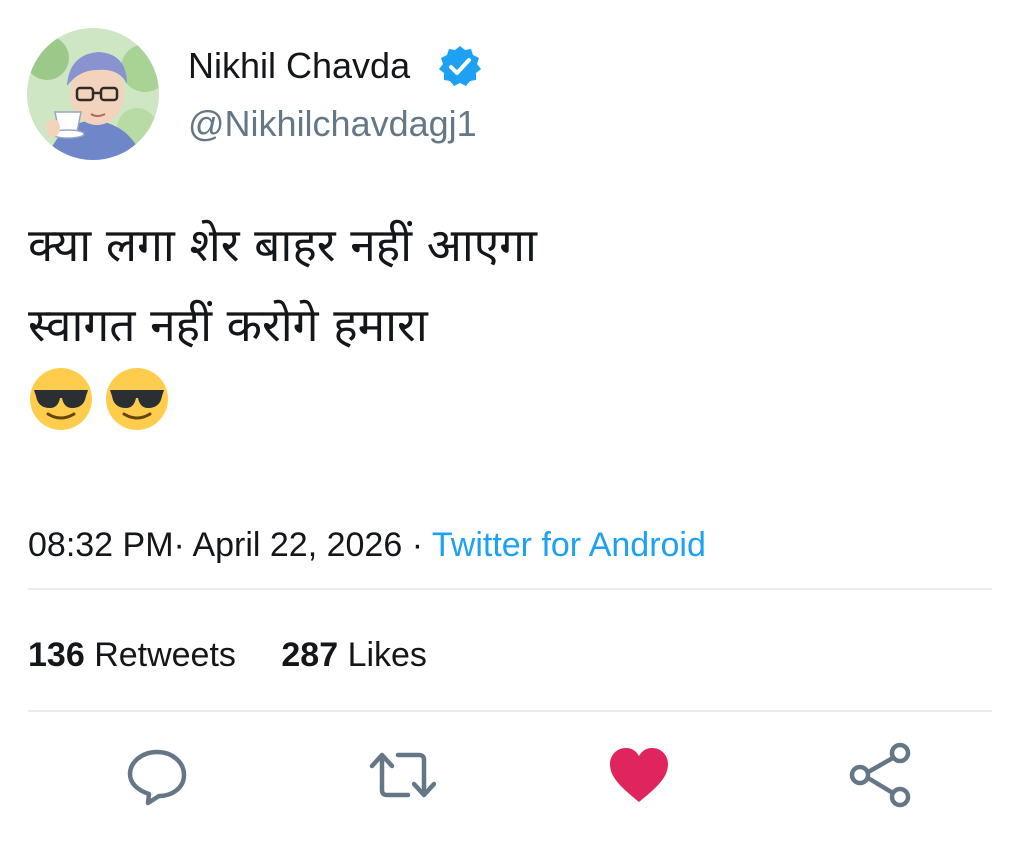 This screenshot has width=1020, height=844. I want to click on tweet-stats: 136 Retweets 287 Likes, so click(245, 655).